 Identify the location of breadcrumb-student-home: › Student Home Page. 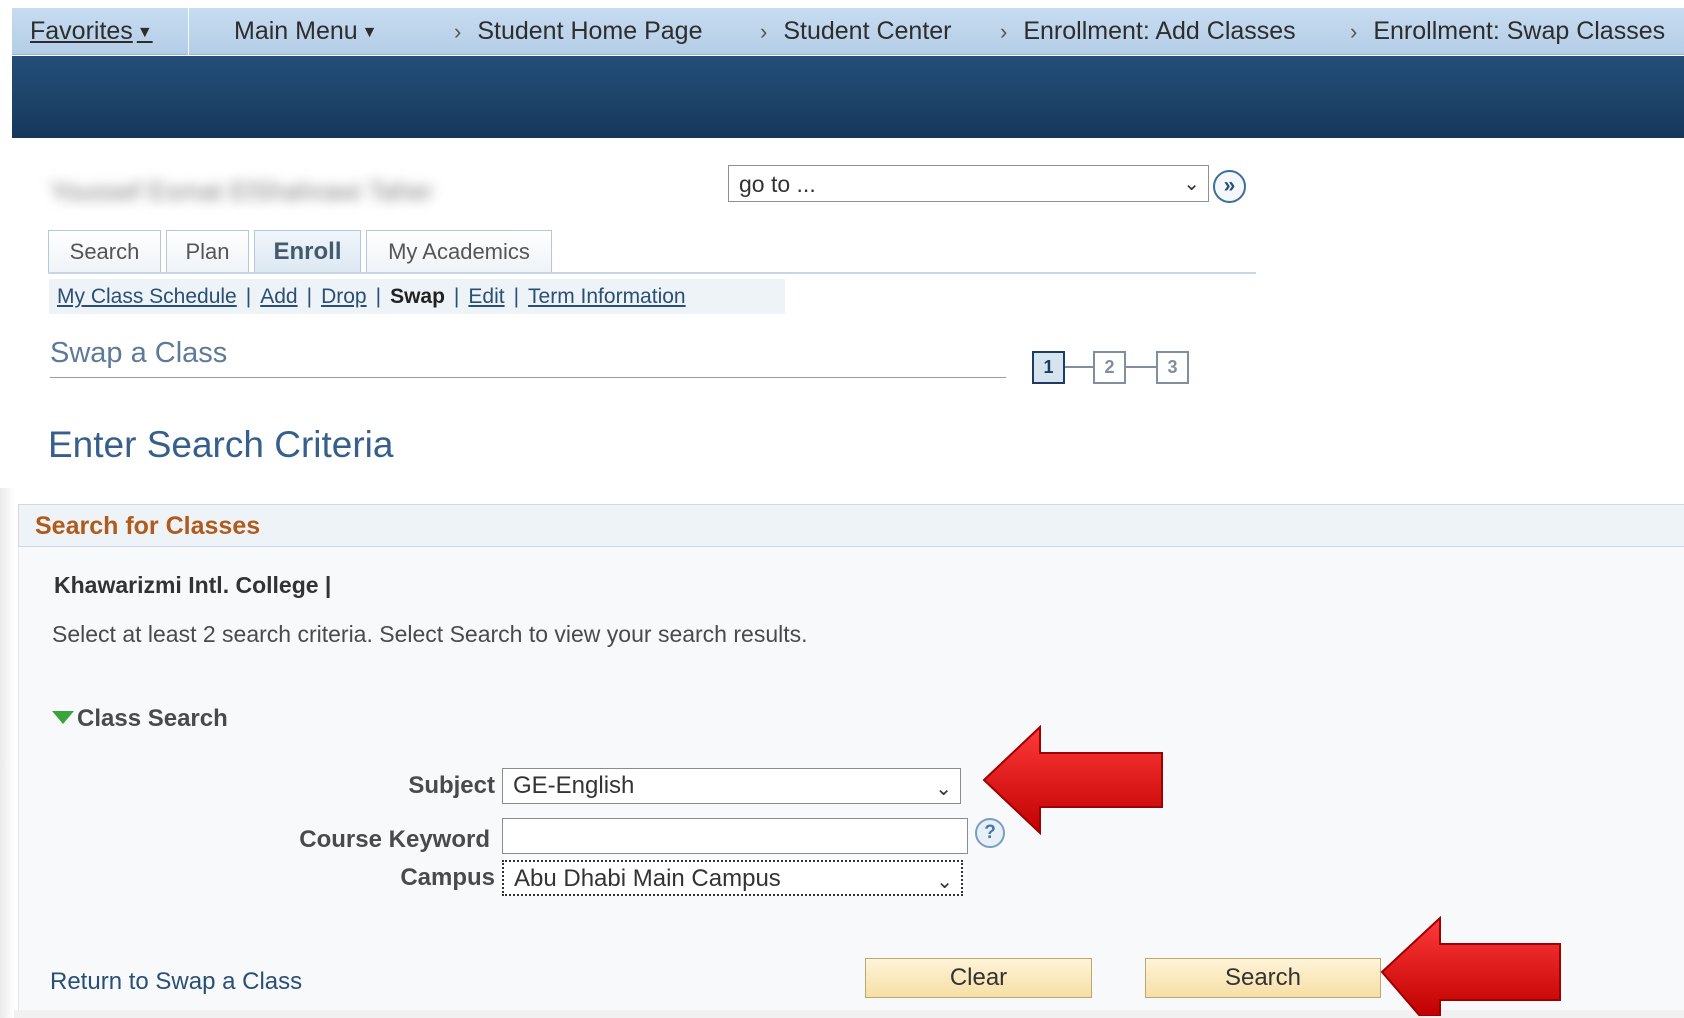
(578, 31).